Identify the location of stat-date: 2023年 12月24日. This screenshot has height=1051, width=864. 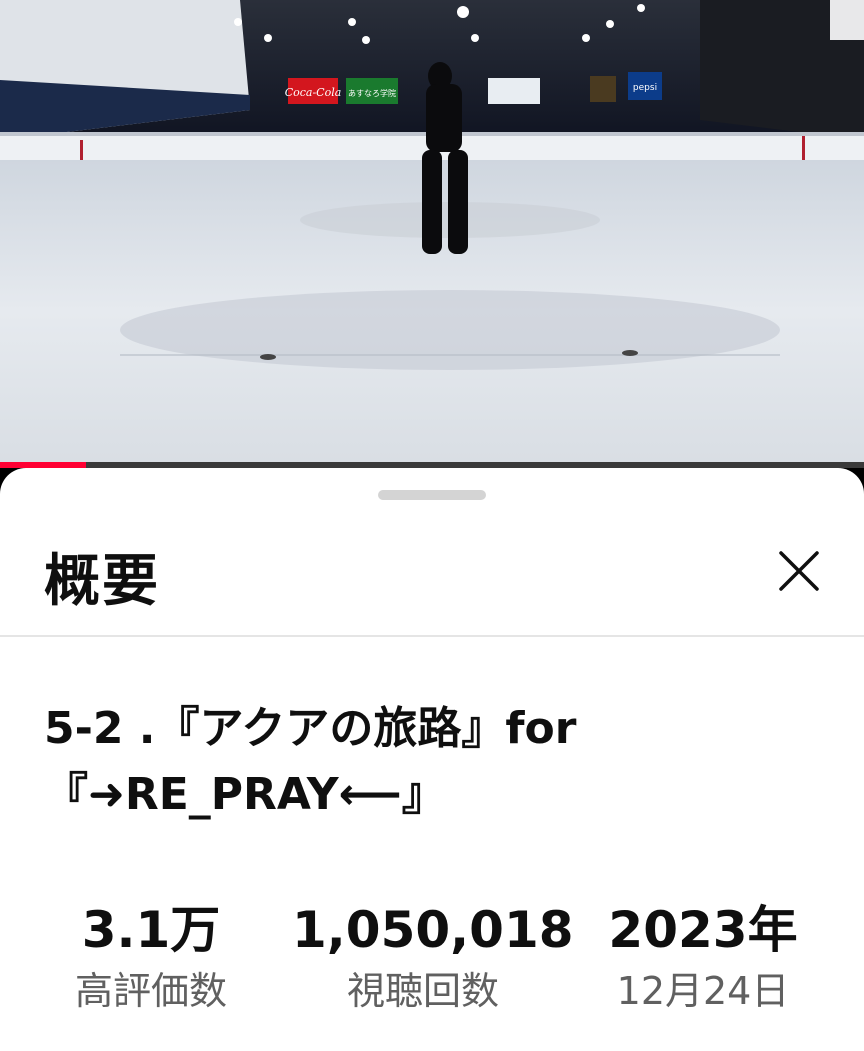
(703, 959).